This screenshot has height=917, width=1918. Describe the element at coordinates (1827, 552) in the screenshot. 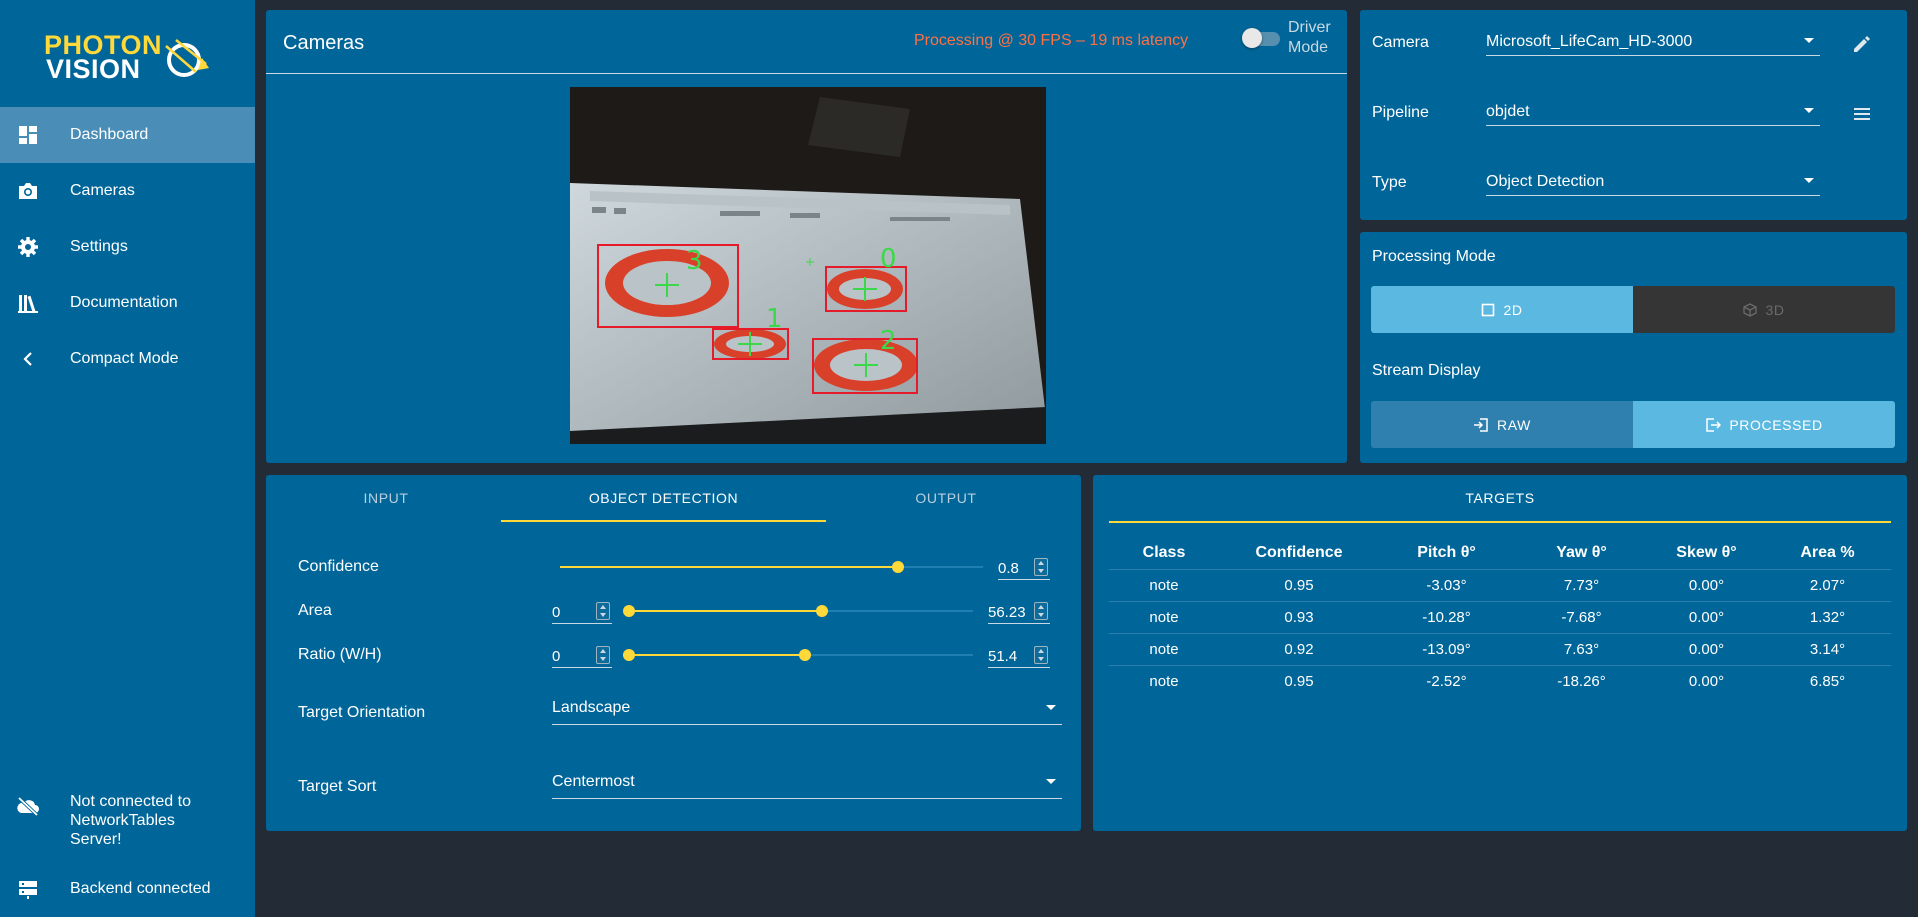

I see `column-header-area: Area %` at that location.